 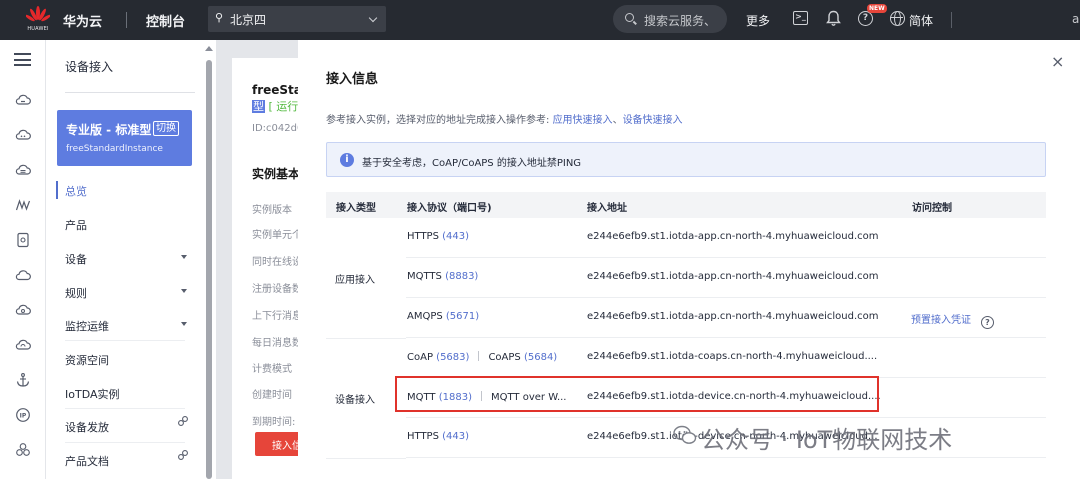 I want to click on device-quick-access-link: 设备快速接入, so click(x=653, y=120).